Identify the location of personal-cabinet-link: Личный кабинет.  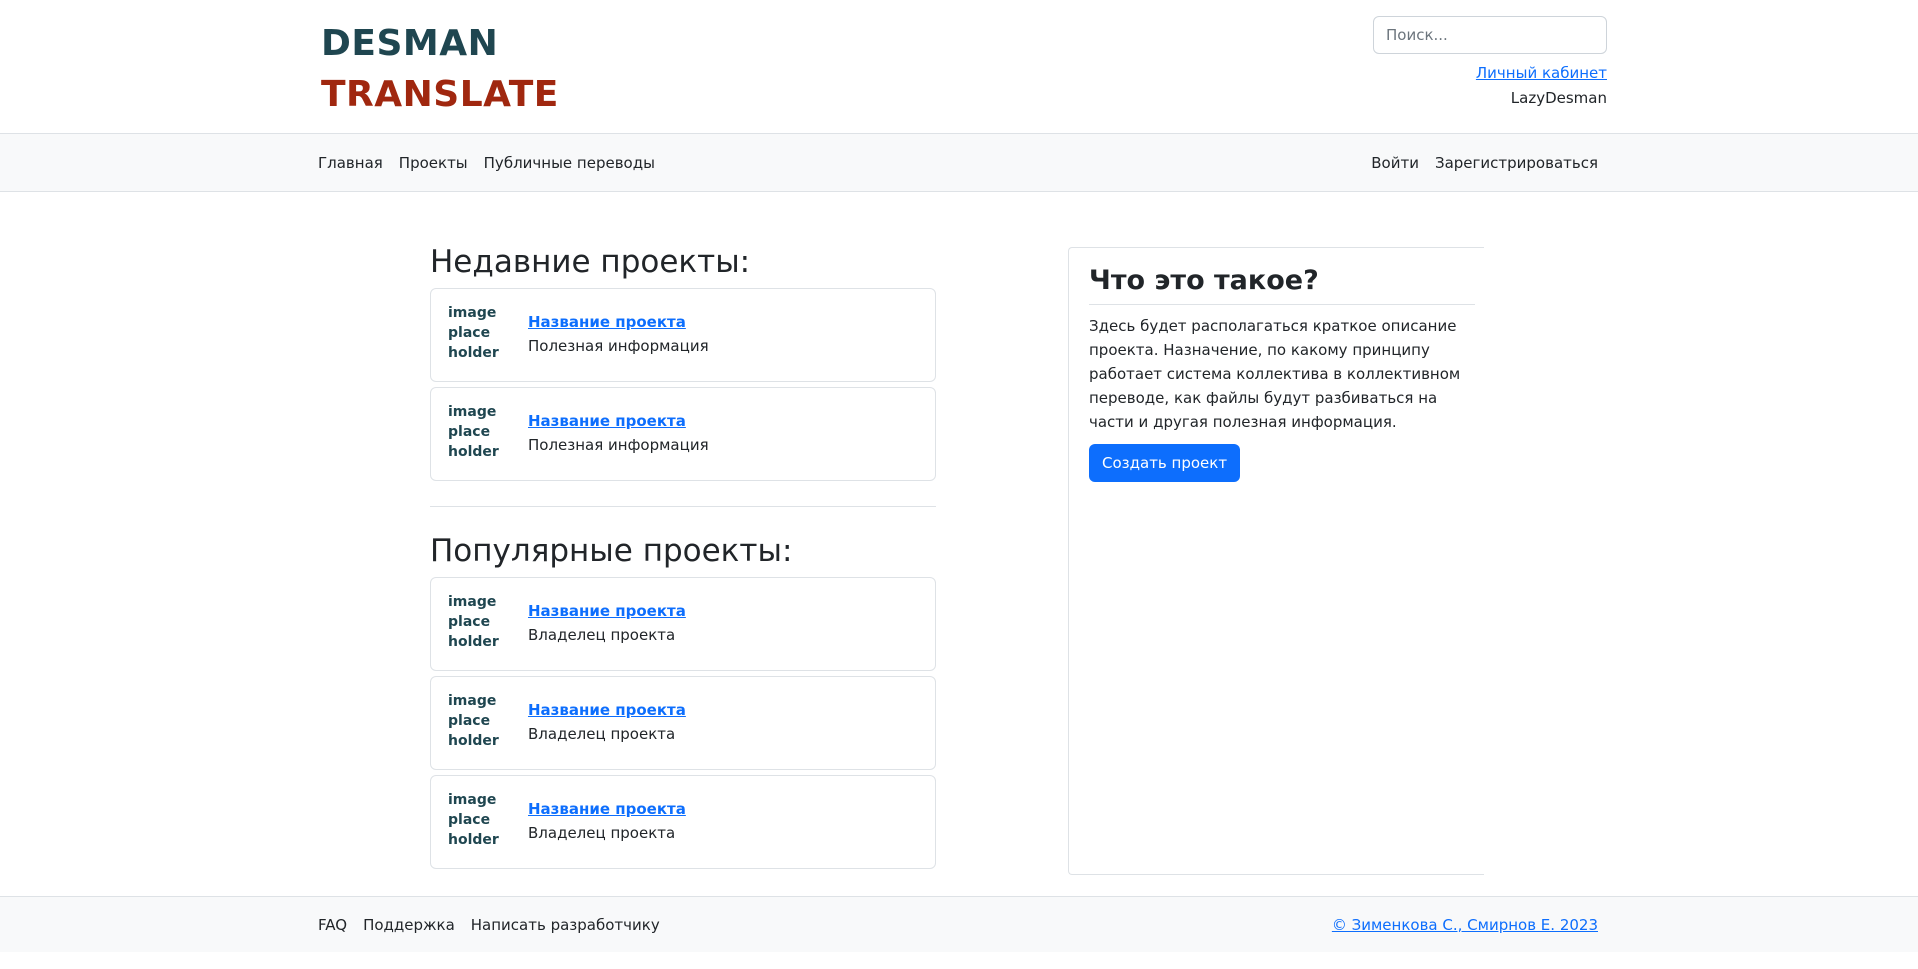
(1541, 73).